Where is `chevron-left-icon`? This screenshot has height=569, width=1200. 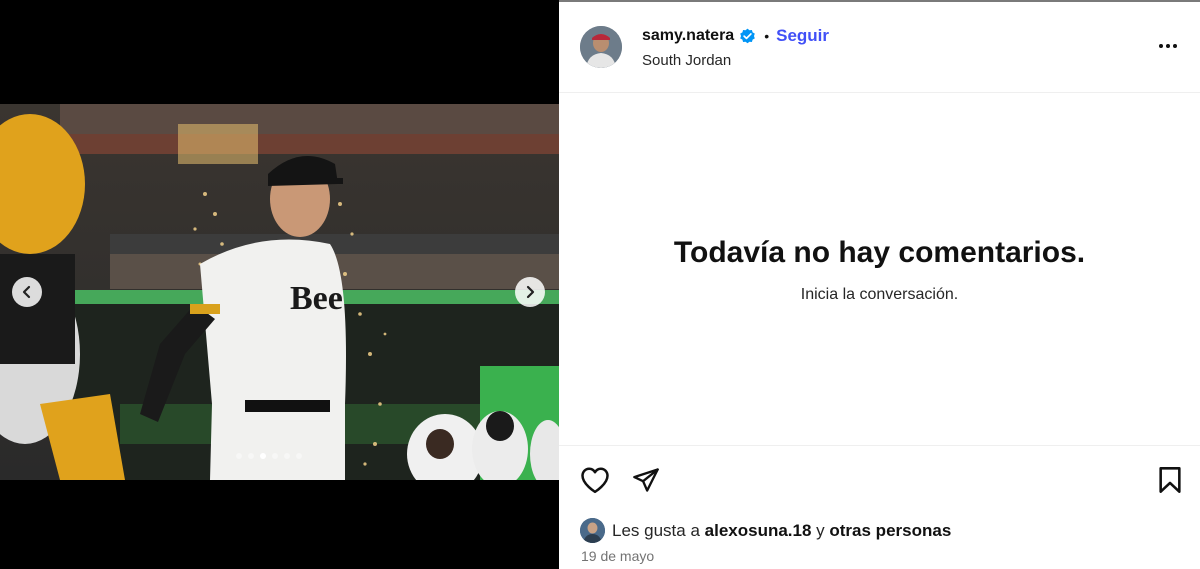
chevron-left-icon is located at coordinates (26, 292).